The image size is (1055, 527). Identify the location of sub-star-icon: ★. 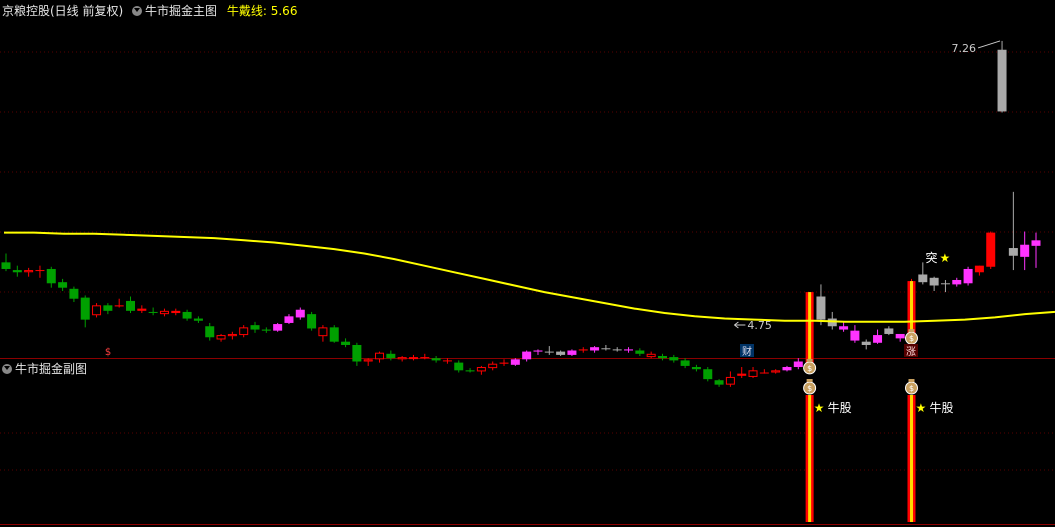
(920, 408).